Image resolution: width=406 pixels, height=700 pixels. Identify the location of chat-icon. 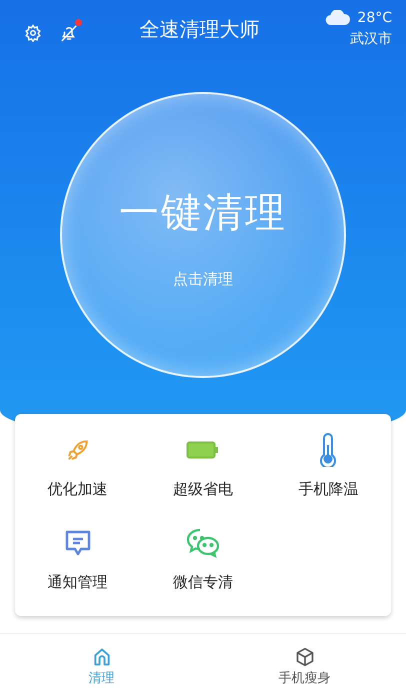
(202, 543).